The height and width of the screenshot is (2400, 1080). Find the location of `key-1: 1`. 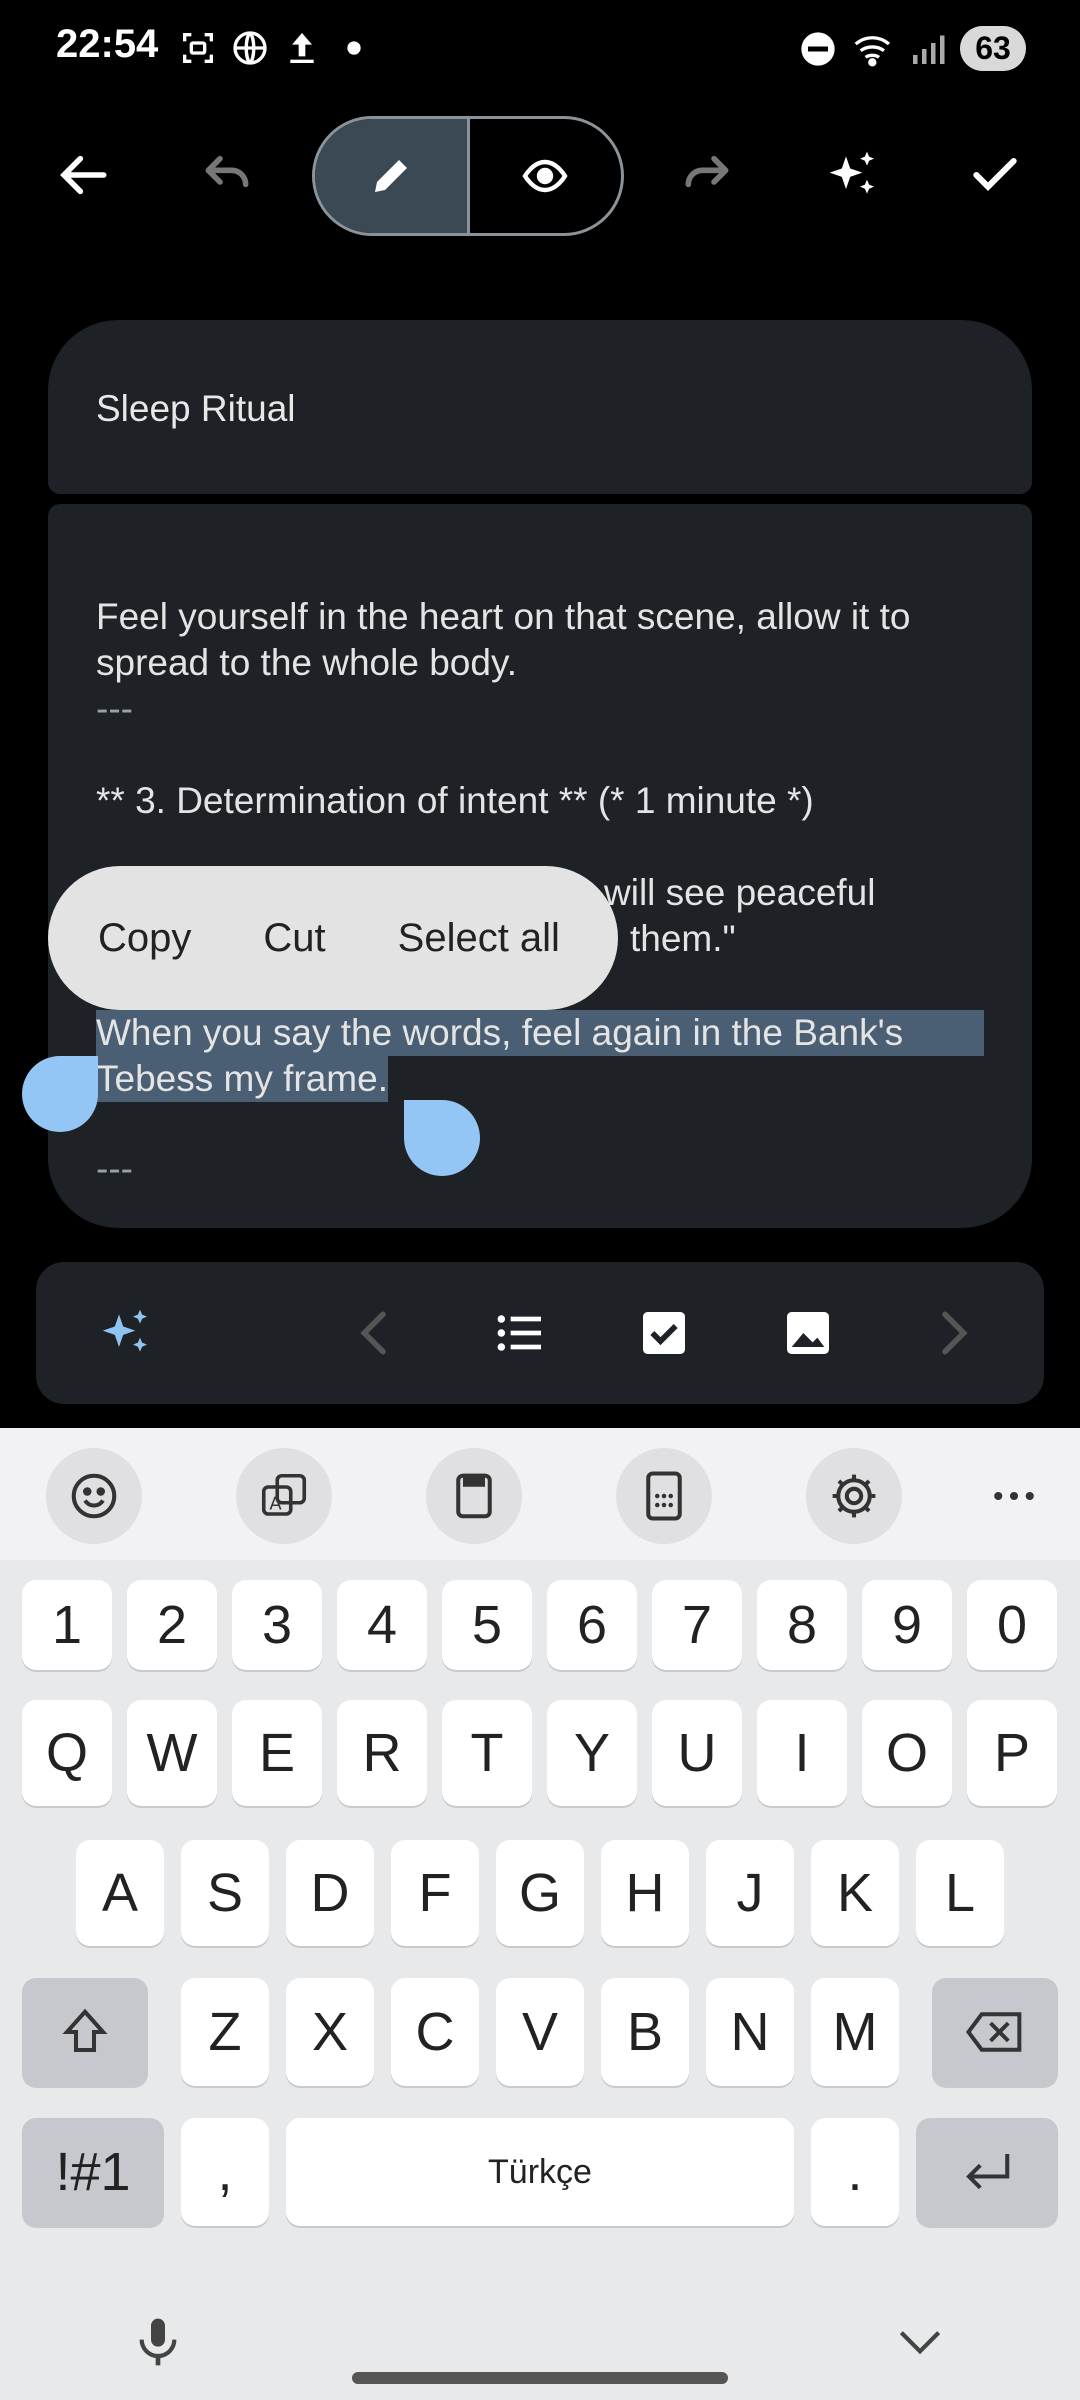

key-1: 1 is located at coordinates (67, 1625).